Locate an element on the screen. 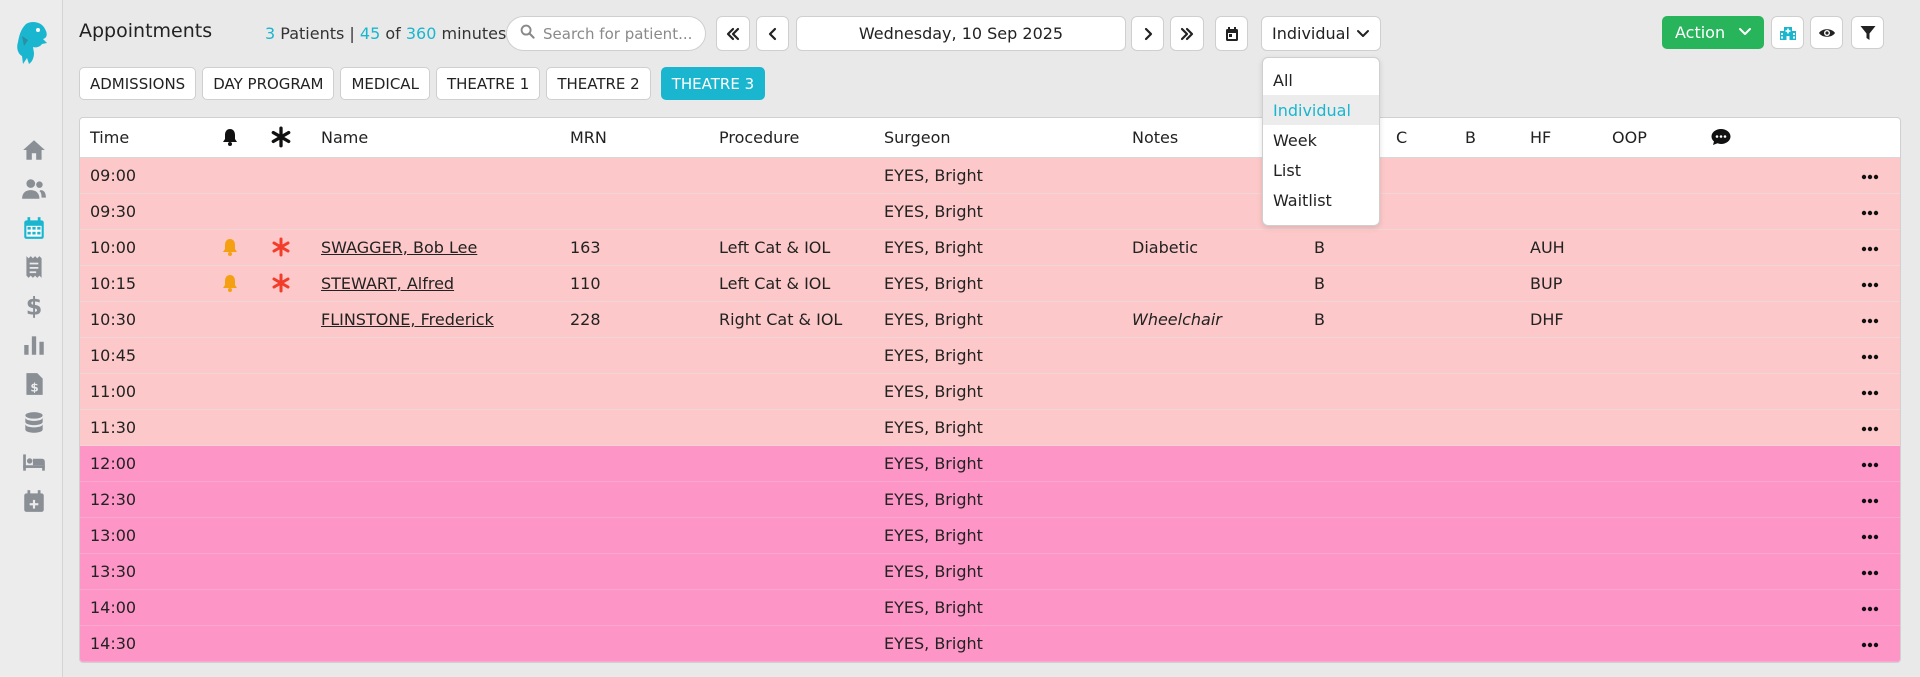 This screenshot has width=1920, height=677. sidebar: $ $ is located at coordinates (31, 338).